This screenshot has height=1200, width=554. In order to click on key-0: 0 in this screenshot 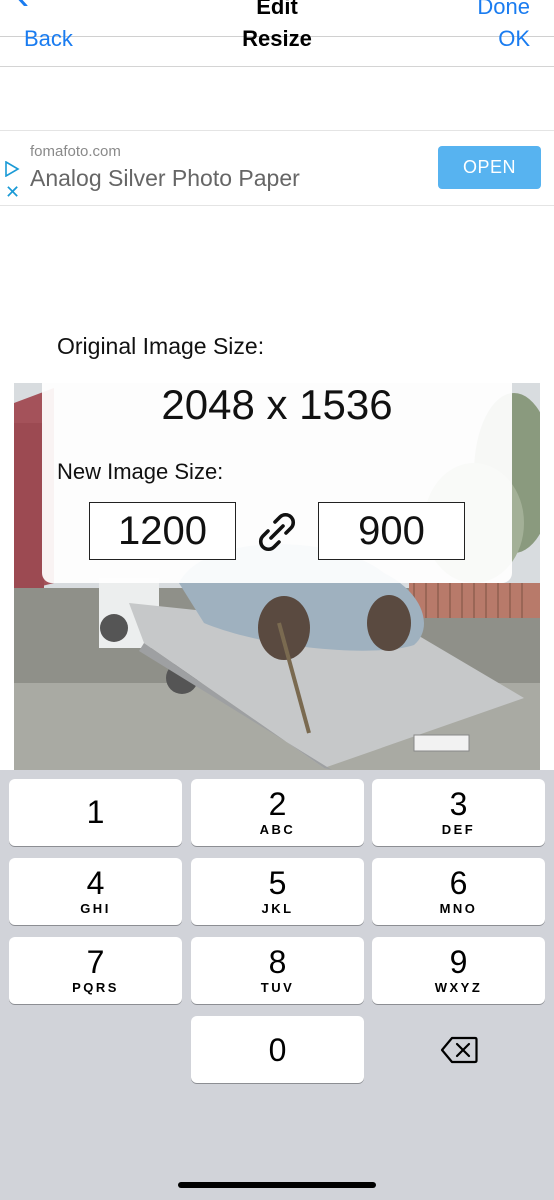, I will do `click(277, 1049)`.